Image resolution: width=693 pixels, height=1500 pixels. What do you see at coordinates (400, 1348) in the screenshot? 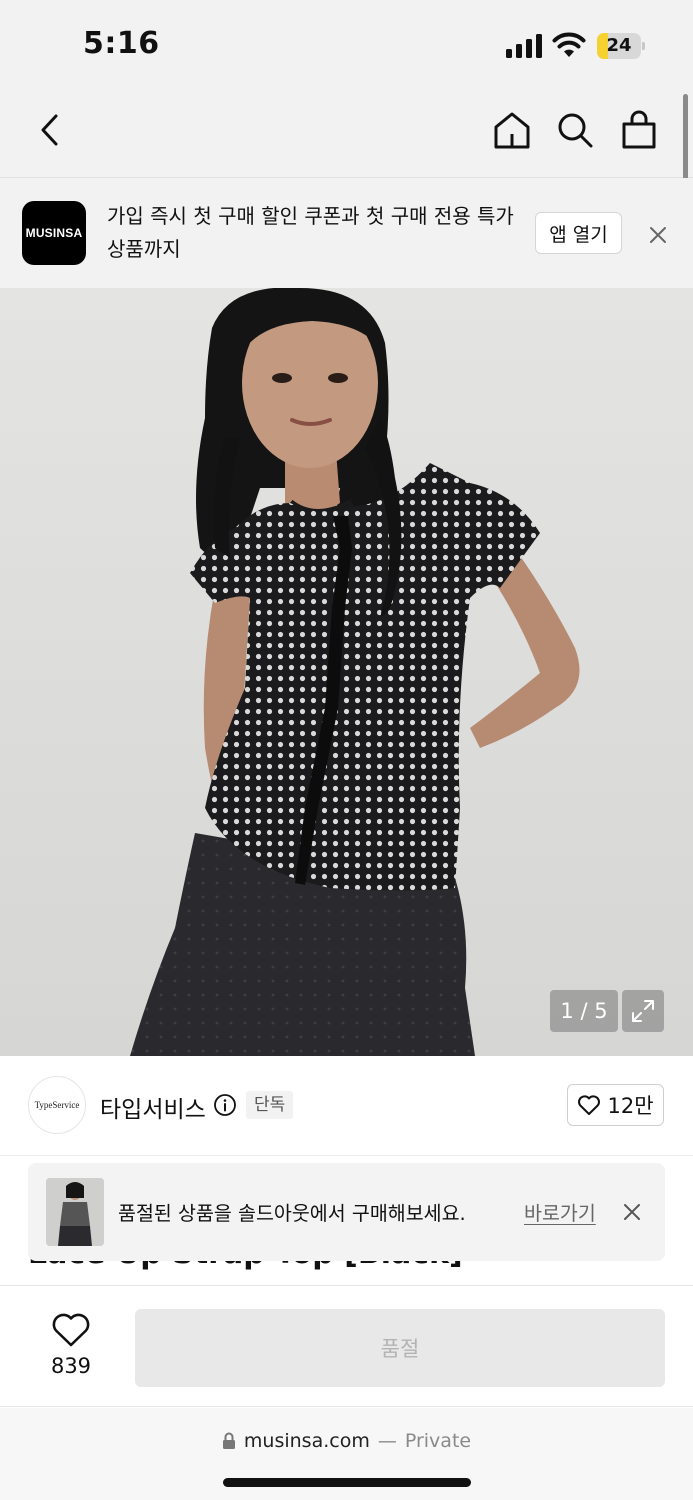
I see `soldout-button: 품절` at bounding box center [400, 1348].